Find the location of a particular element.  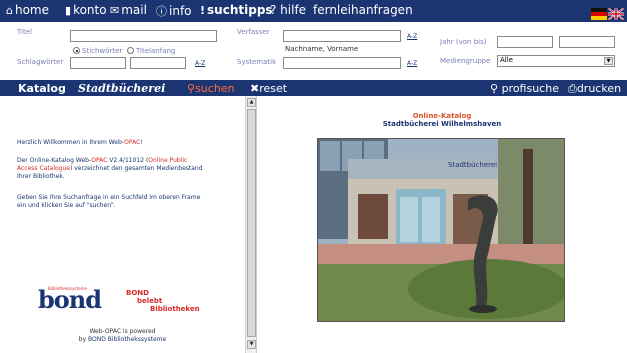

name-format-hint: Nachname, Vorname is located at coordinates (322, 49).